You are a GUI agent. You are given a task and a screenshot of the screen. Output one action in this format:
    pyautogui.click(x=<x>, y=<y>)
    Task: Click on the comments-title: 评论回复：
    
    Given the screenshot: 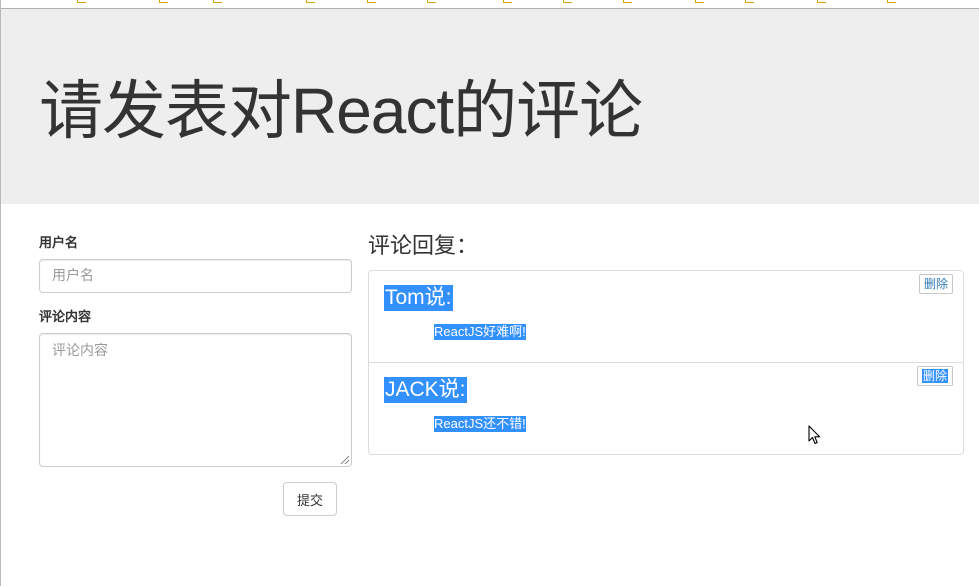 What is the action you would take?
    pyautogui.click(x=423, y=246)
    